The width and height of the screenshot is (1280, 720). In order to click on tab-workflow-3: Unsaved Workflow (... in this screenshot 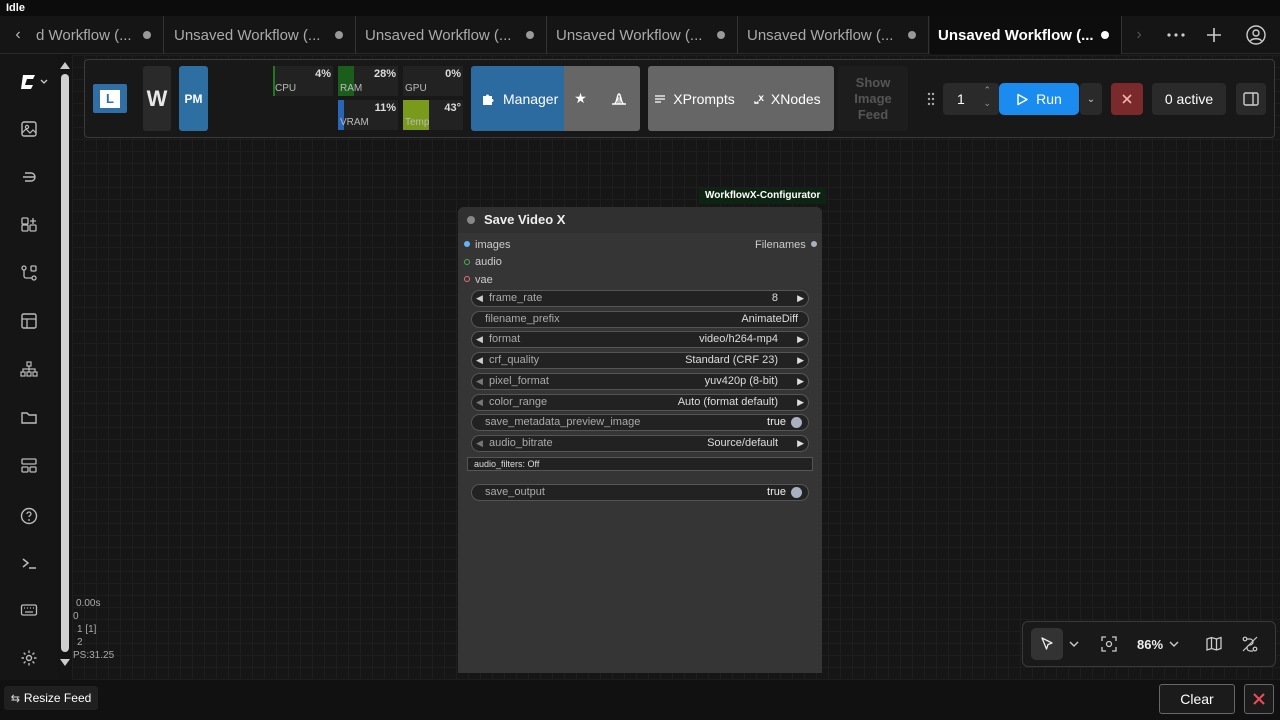, I will do `click(452, 35)`.